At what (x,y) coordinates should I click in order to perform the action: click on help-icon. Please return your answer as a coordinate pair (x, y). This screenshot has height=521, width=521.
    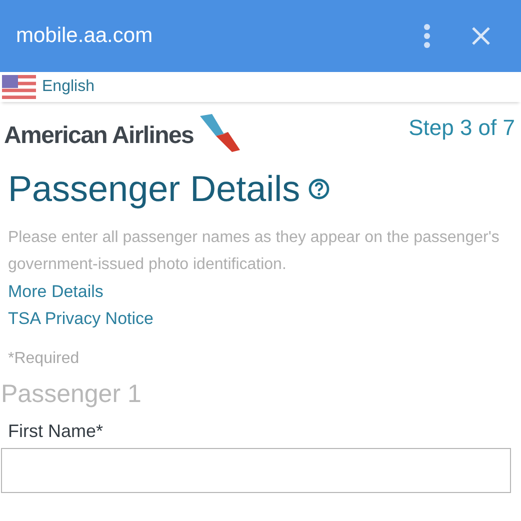
    Looking at the image, I should click on (319, 189).